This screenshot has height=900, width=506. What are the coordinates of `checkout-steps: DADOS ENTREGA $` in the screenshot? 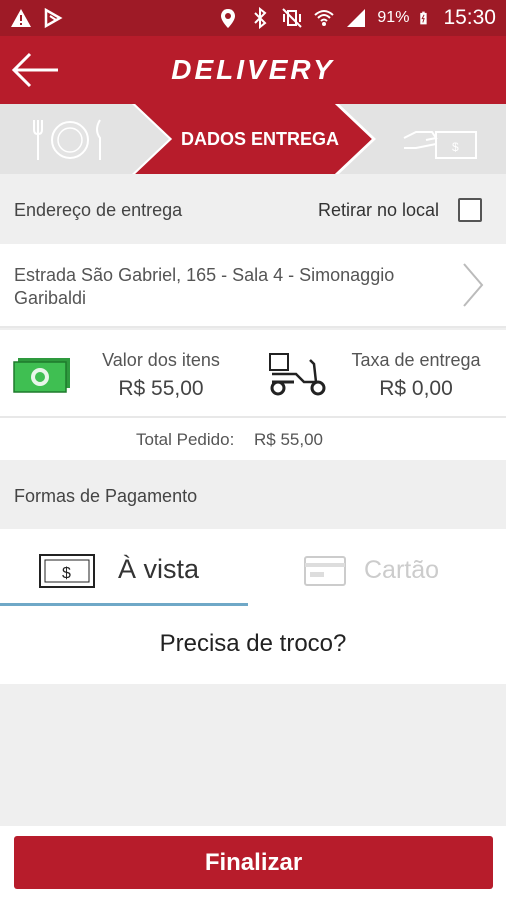 It's located at (253, 139).